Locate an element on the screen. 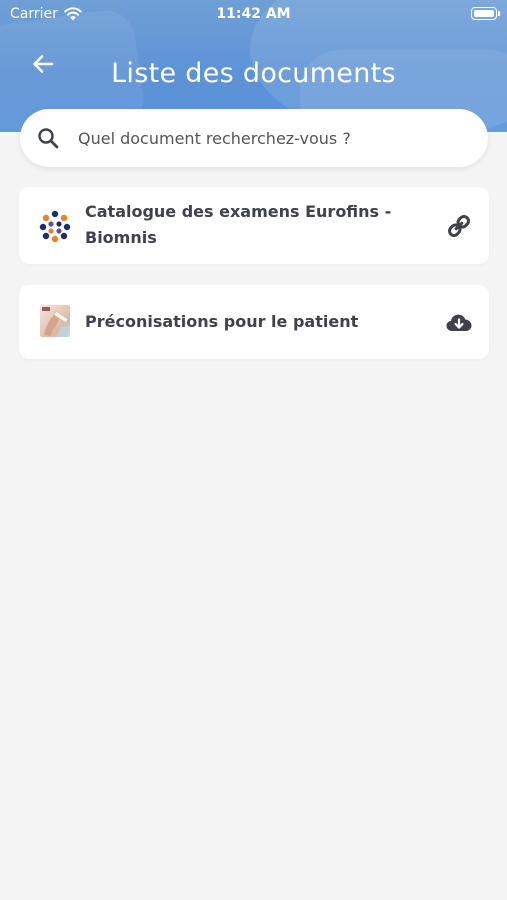 The width and height of the screenshot is (507, 900). document-title: Préconisations pour le patient is located at coordinates (222, 321).